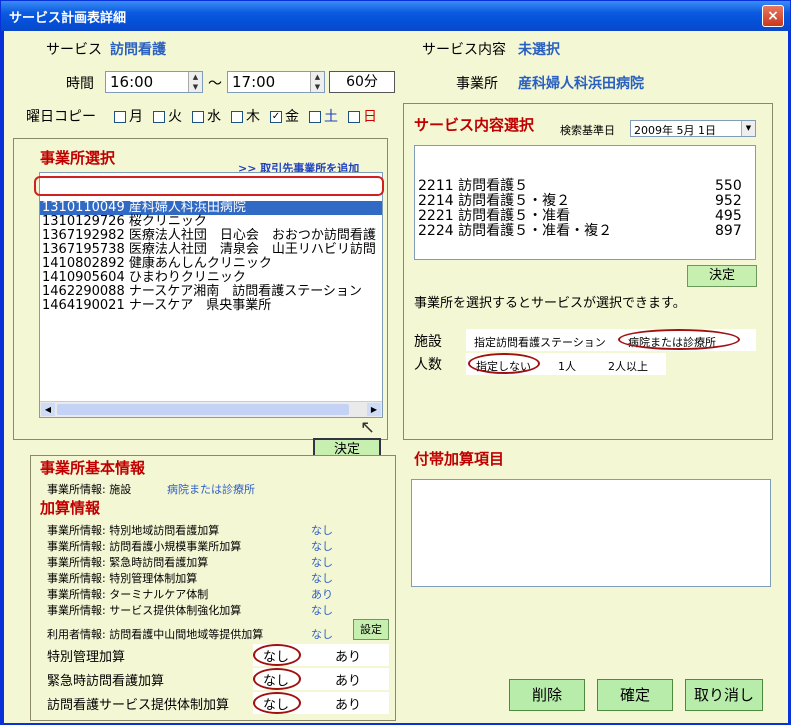  I want to click on facility-label: 施設, so click(428, 342).